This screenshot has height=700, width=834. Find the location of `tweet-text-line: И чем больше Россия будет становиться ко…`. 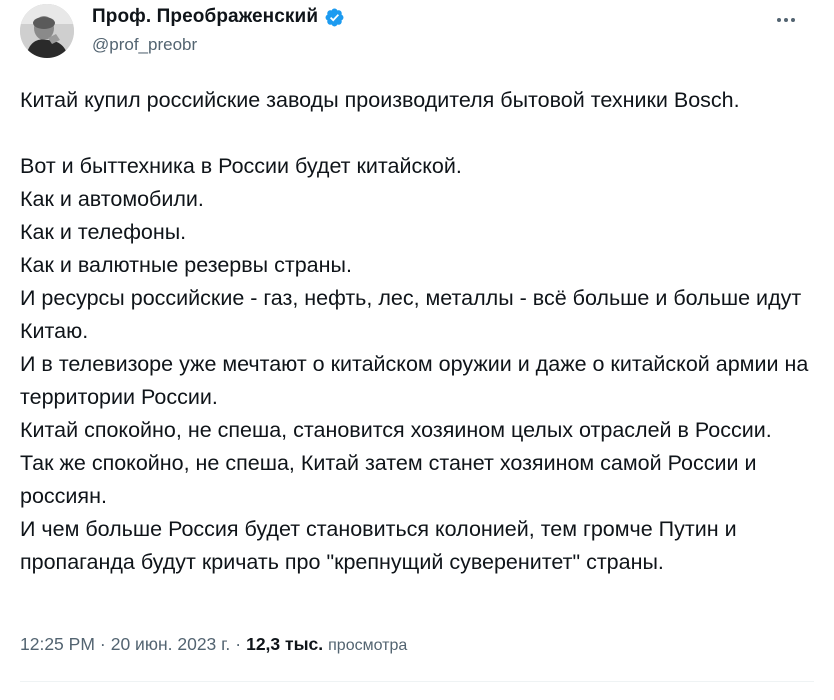

tweet-text-line: И чем больше Россия будет становиться ко… is located at coordinates (378, 545).